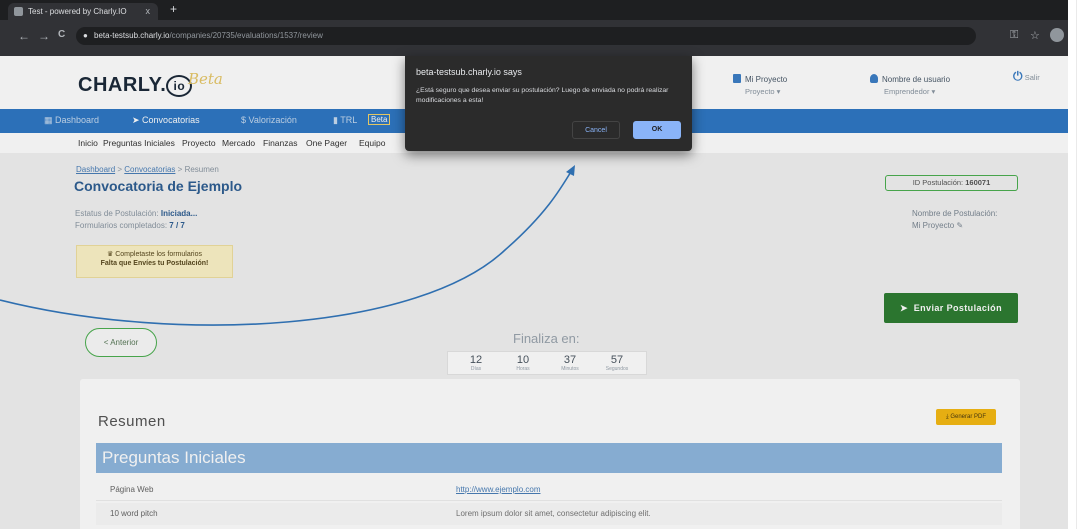 Image resolution: width=1088 pixels, height=529 pixels. I want to click on nav-valorizacion: $ Valorización, so click(269, 120).